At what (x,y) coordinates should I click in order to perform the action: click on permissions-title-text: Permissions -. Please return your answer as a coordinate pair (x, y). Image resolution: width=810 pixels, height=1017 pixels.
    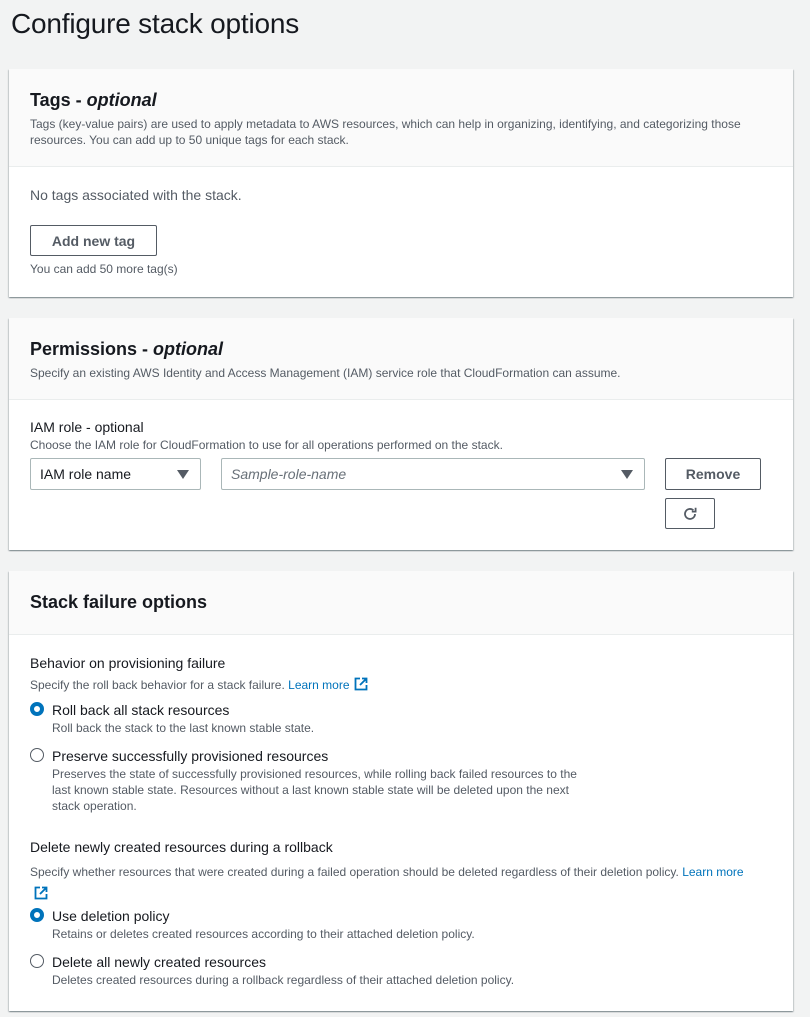
    Looking at the image, I should click on (92, 349).